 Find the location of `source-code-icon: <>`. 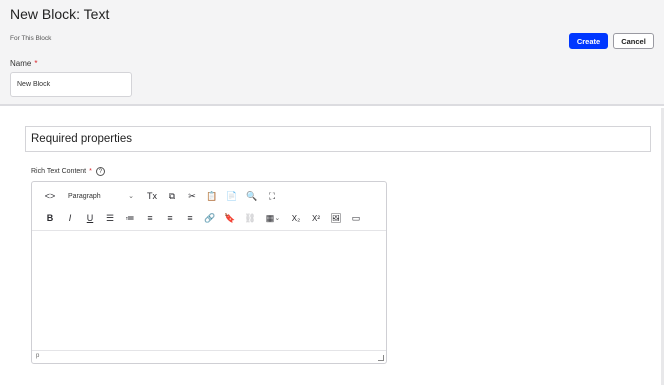

source-code-icon: <> is located at coordinates (50, 196).